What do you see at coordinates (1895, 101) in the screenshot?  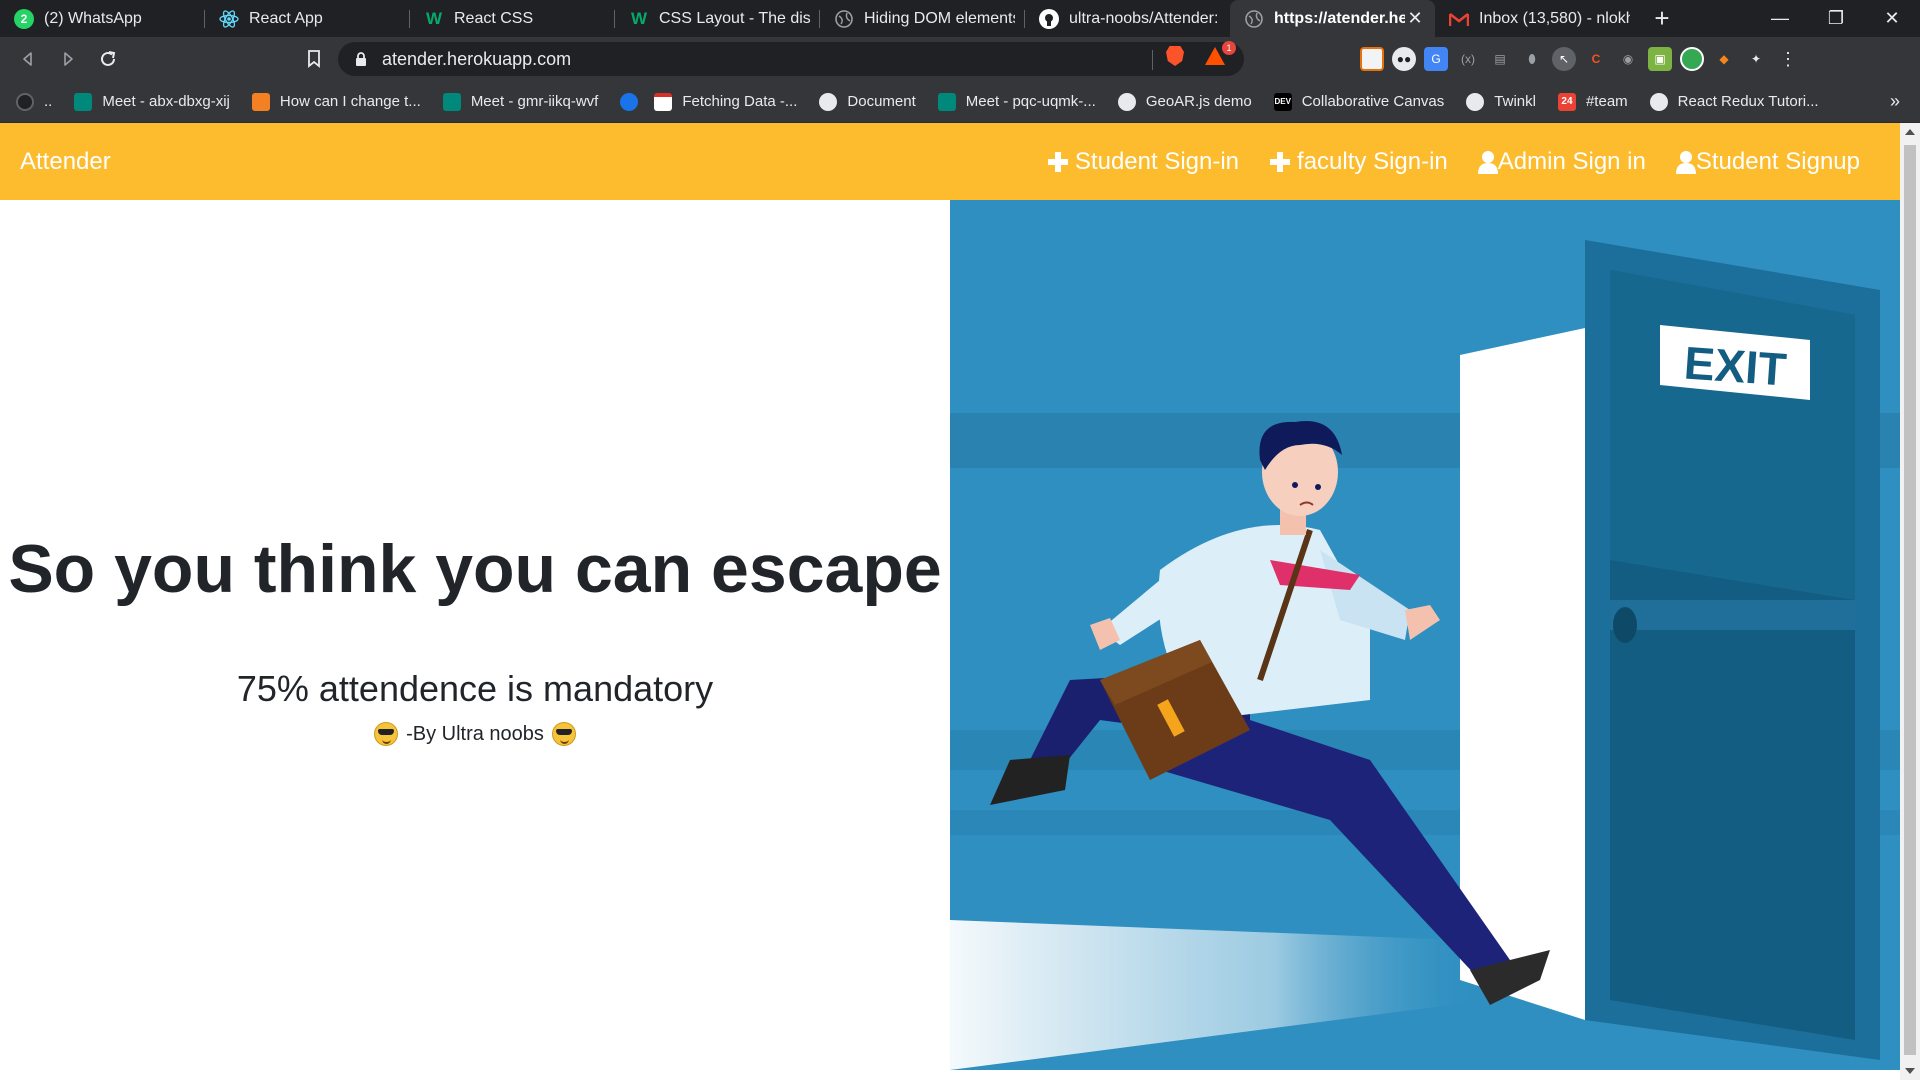 I see `bookmarks-overflow-icon: »` at bounding box center [1895, 101].